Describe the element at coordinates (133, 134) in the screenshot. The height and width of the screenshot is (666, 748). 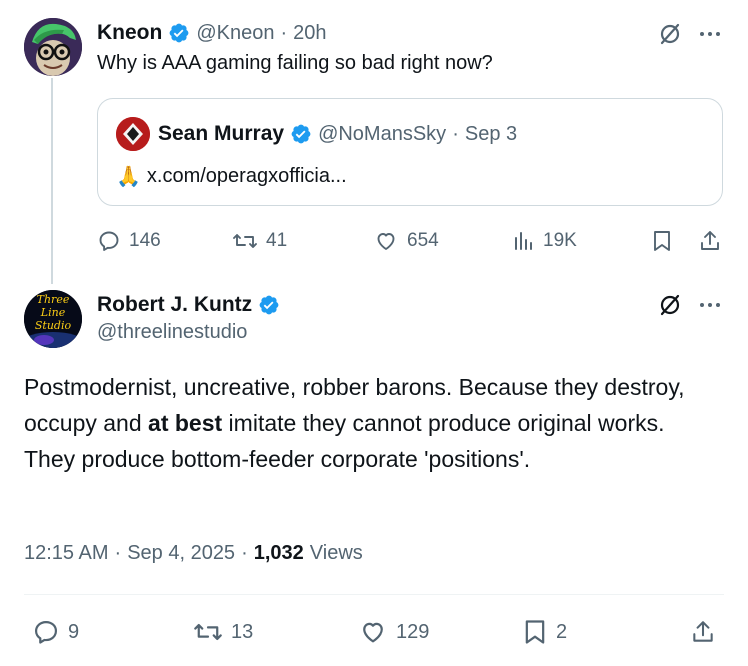
I see `sean-murray-avatar` at that location.